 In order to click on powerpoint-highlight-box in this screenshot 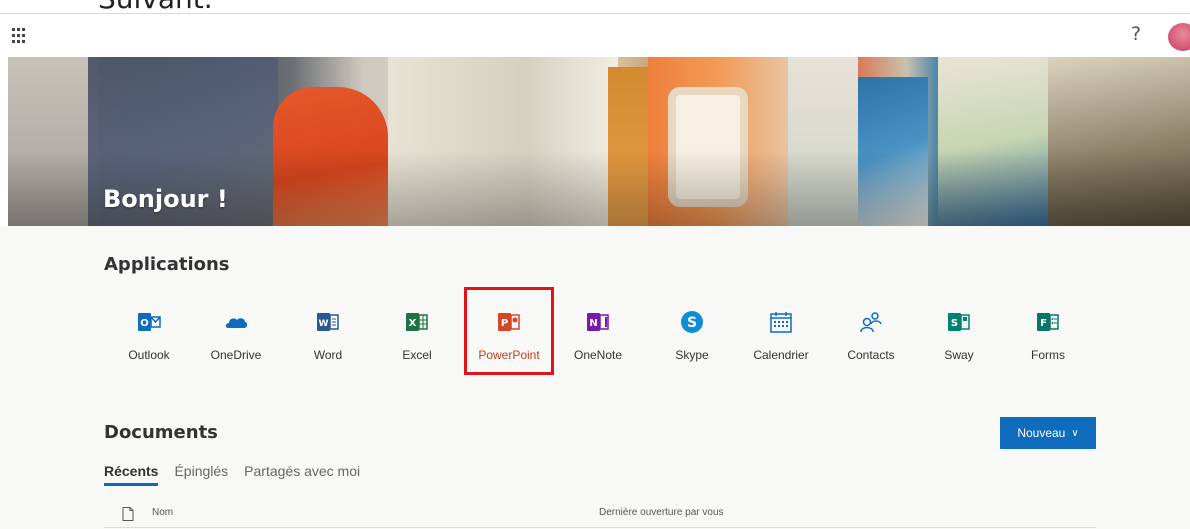, I will do `click(509, 331)`.